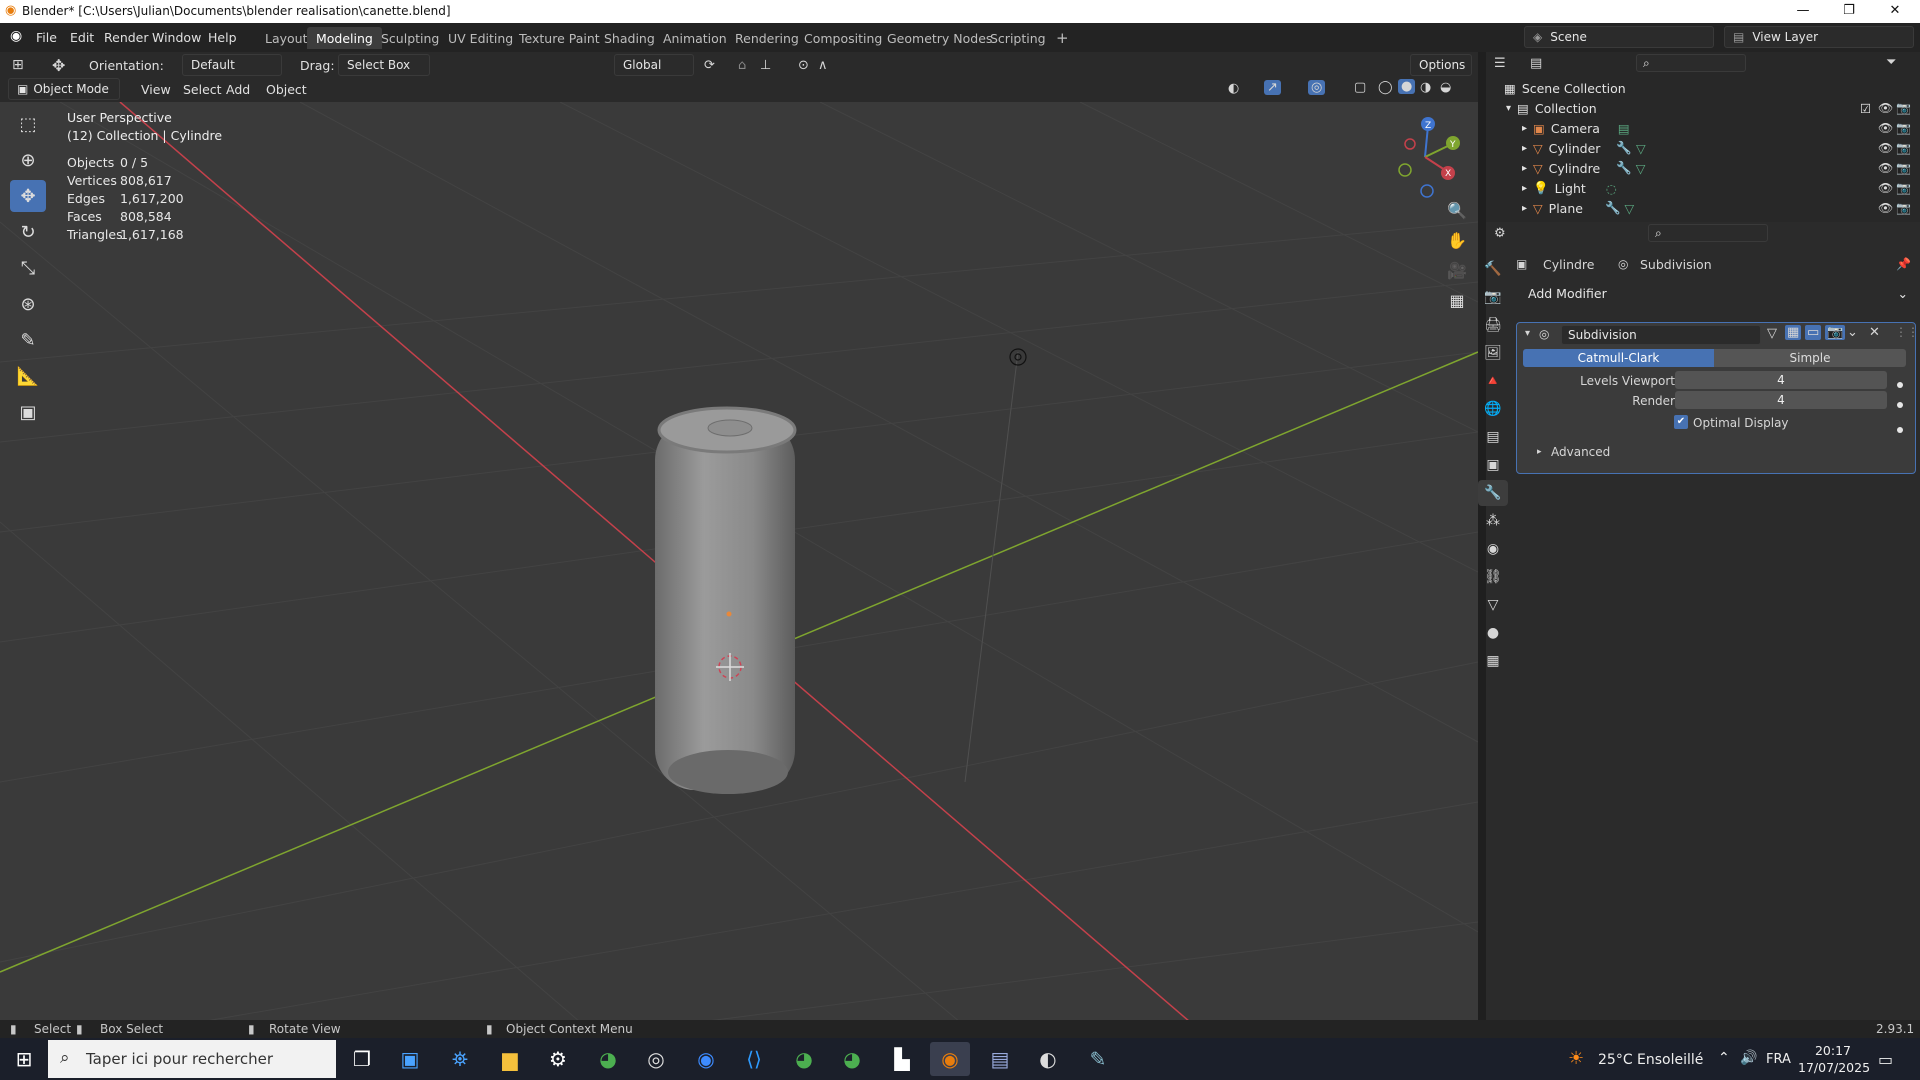 This screenshot has width=1920, height=1080. What do you see at coordinates (1445, 87) in the screenshot?
I see `rendered-shading-icon: ◒` at bounding box center [1445, 87].